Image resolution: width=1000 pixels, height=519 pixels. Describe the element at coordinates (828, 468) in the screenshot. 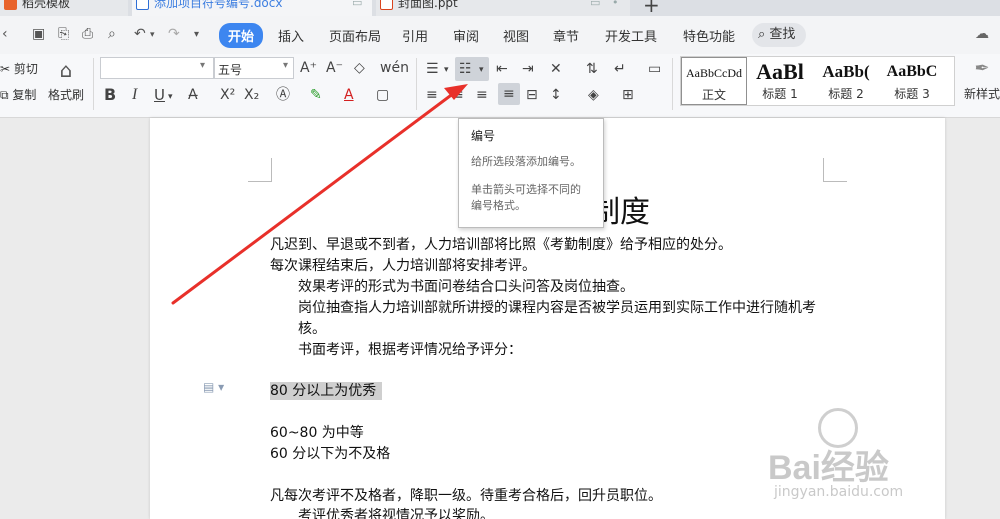

I see `watermark-logo: Bai经验` at that location.